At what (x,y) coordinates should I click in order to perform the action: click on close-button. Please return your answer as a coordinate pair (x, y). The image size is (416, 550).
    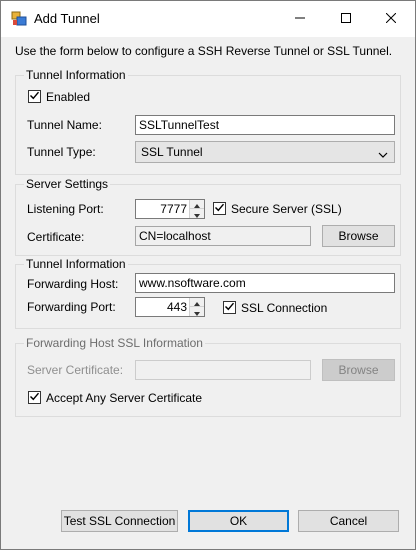
    Looking at the image, I should click on (391, 19).